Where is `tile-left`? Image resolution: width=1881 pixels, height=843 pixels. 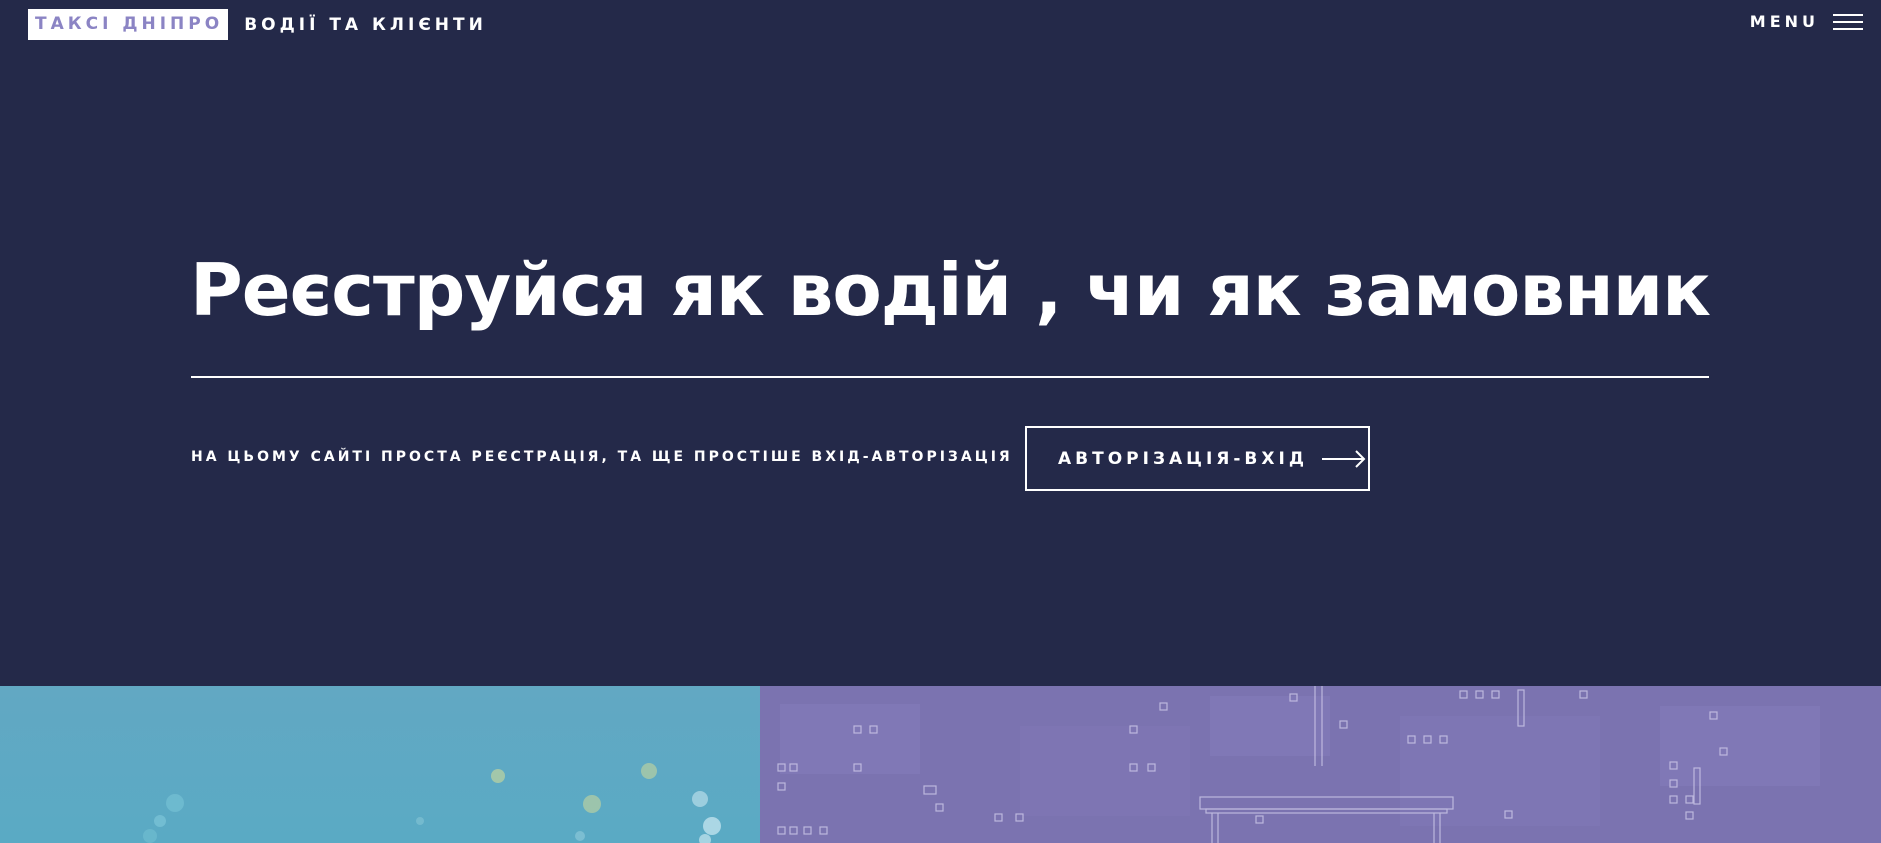 tile-left is located at coordinates (380, 764).